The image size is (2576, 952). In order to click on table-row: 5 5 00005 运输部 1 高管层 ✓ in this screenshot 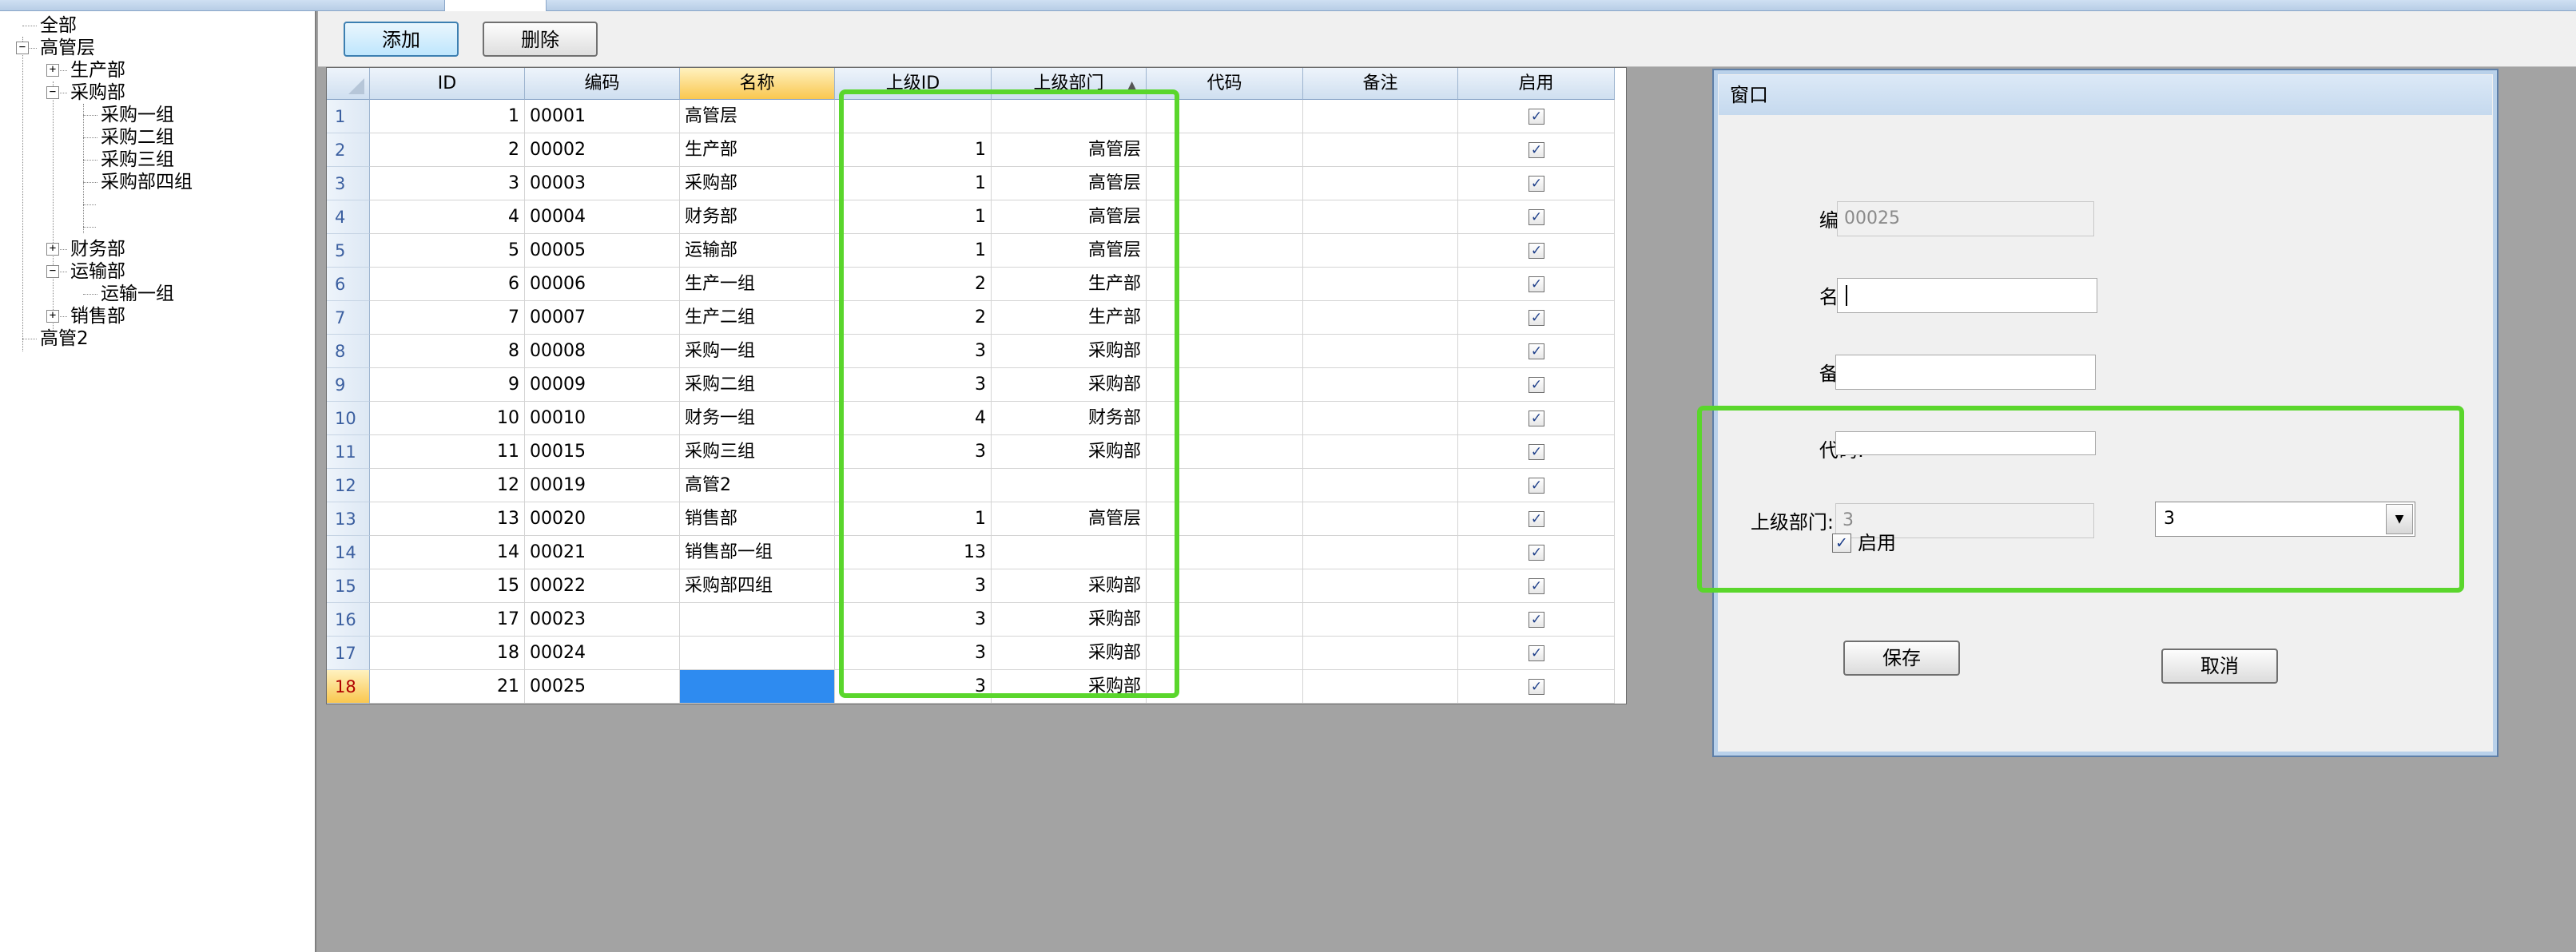, I will do `click(976, 251)`.